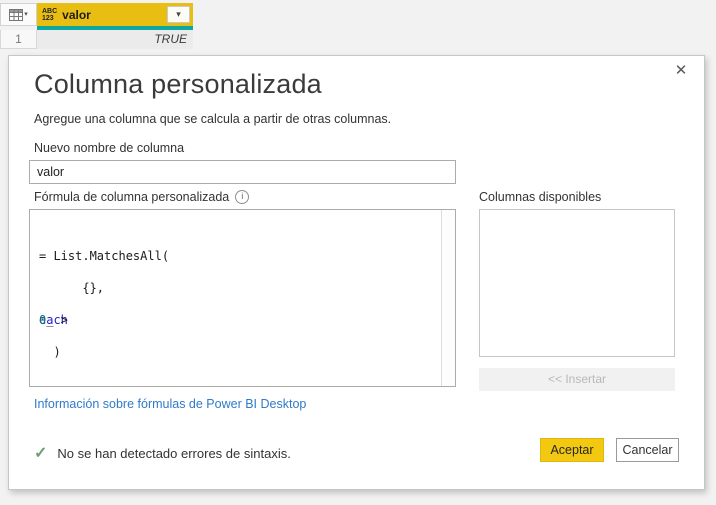 This screenshot has height=505, width=716. I want to click on column-type-any-icon: ABC 123, so click(49, 15).